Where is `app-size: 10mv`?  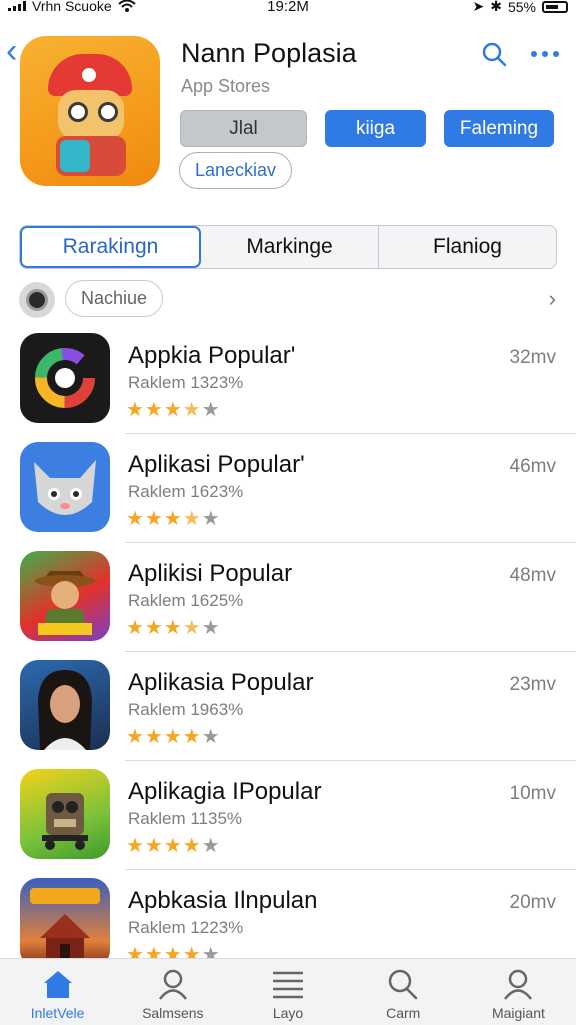
app-size: 10mv is located at coordinates (532, 793).